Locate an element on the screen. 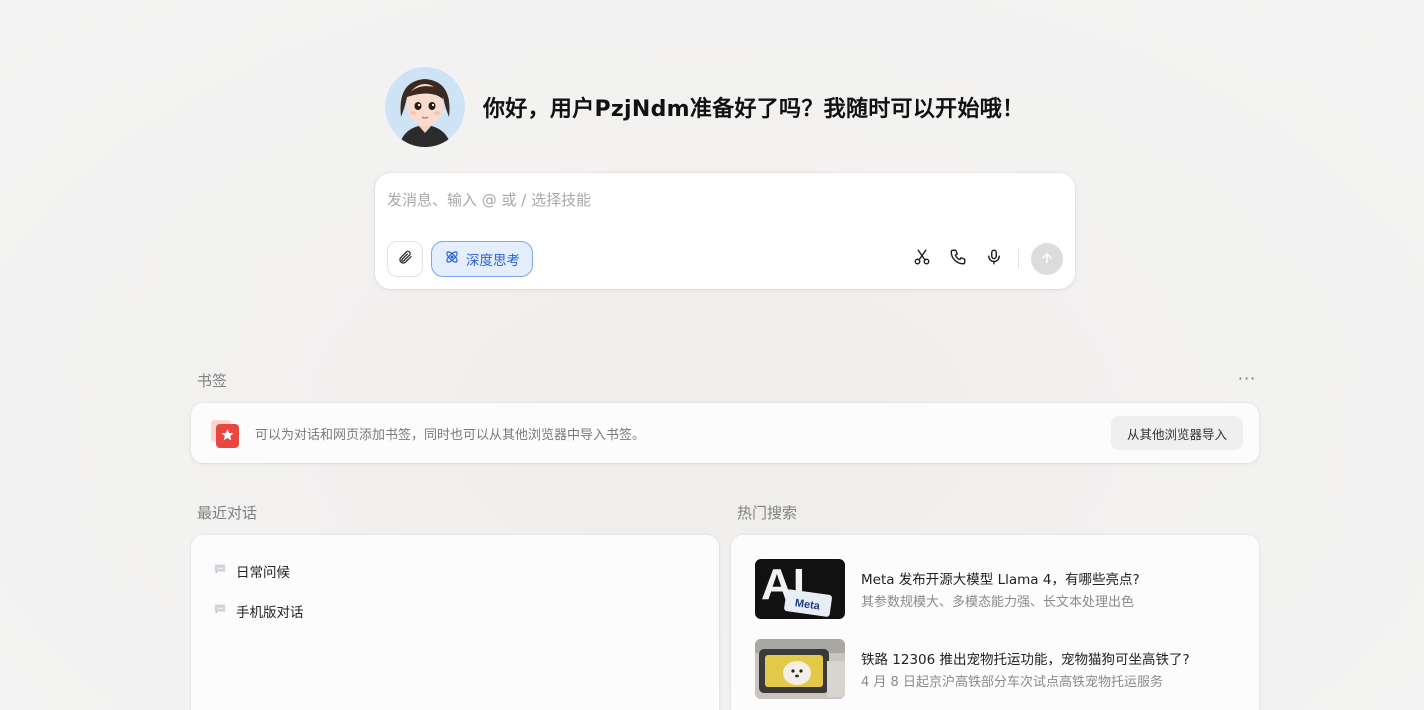 Image resolution: width=1424 pixels, height=710 pixels. deep-think-label: 深度思考 is located at coordinates (493, 261).